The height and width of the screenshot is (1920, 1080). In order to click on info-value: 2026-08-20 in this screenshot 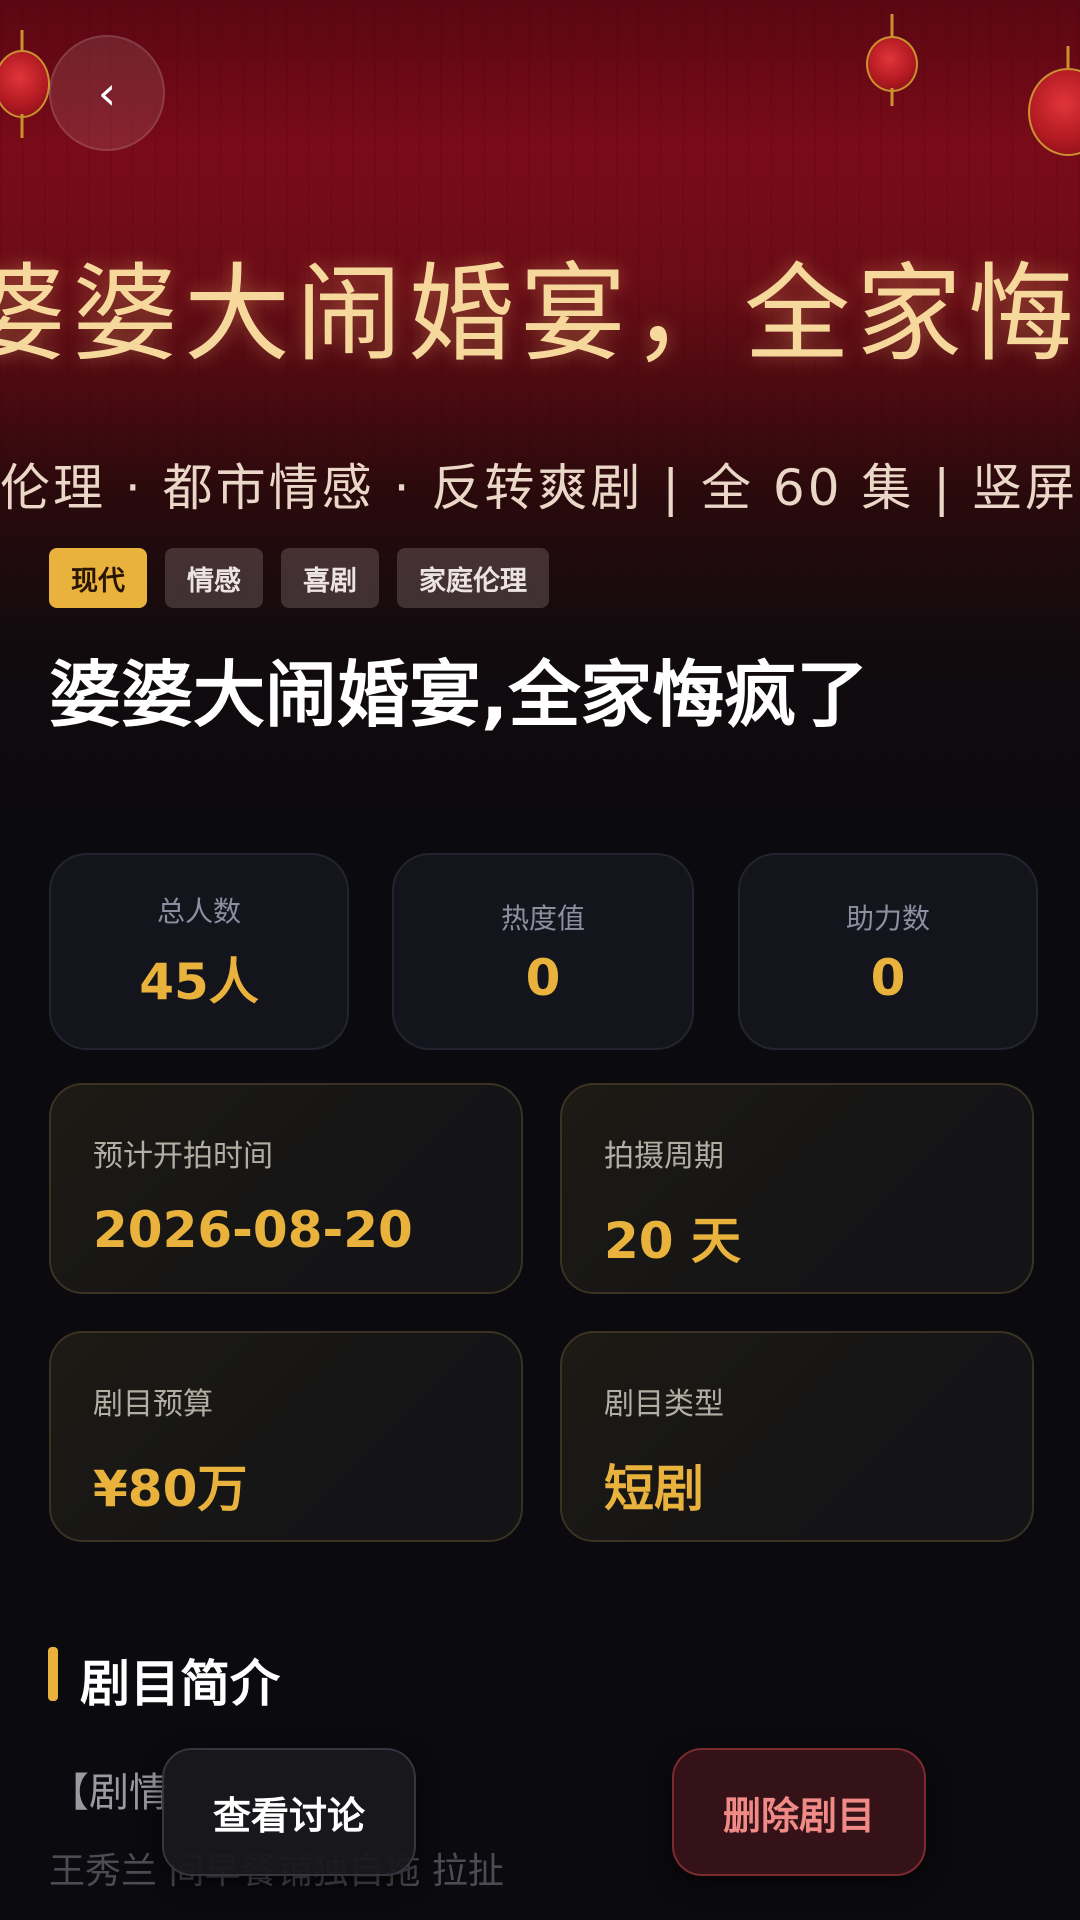, I will do `click(253, 1230)`.